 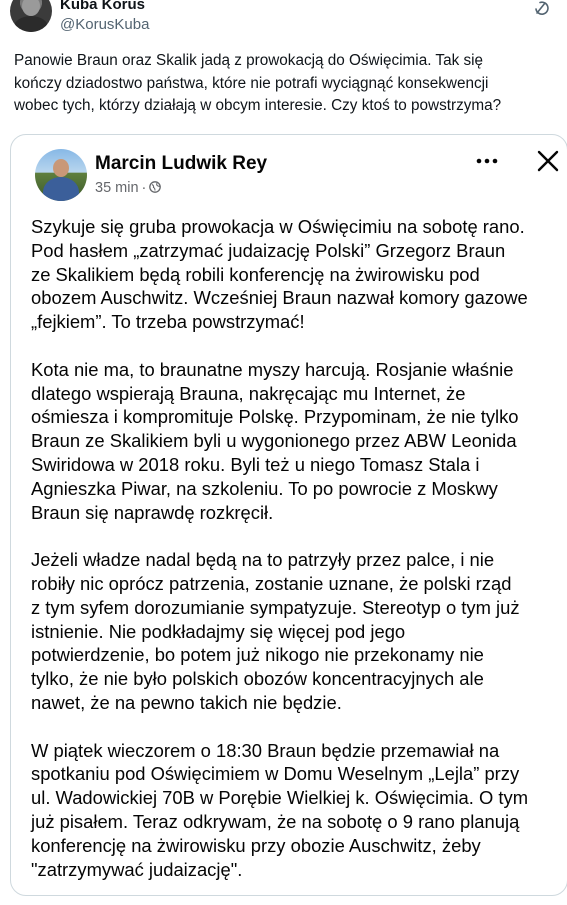 What do you see at coordinates (542, 8) in the screenshot?
I see `grok-icon` at bounding box center [542, 8].